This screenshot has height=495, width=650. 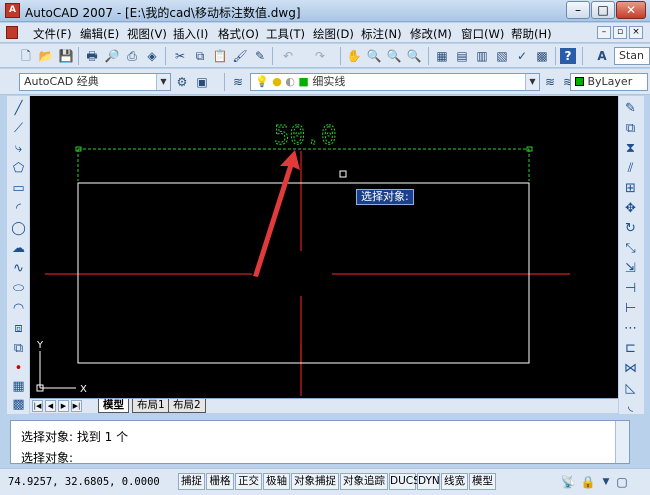 What do you see at coordinates (381, 34) in the screenshot?
I see `menu-dimension: 标注(N)` at bounding box center [381, 34].